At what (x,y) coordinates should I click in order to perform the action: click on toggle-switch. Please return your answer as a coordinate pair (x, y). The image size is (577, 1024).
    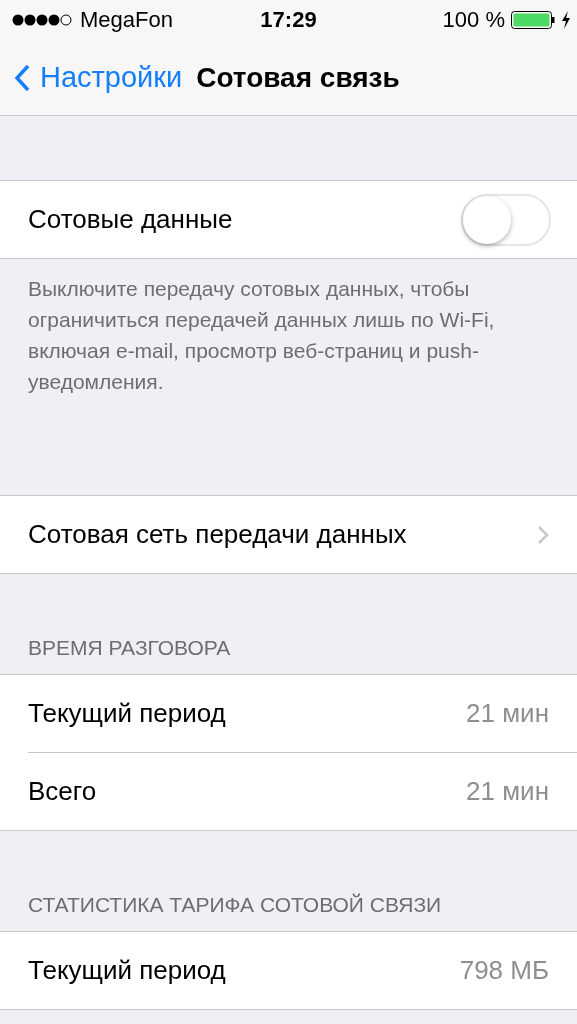
    Looking at the image, I should click on (506, 219).